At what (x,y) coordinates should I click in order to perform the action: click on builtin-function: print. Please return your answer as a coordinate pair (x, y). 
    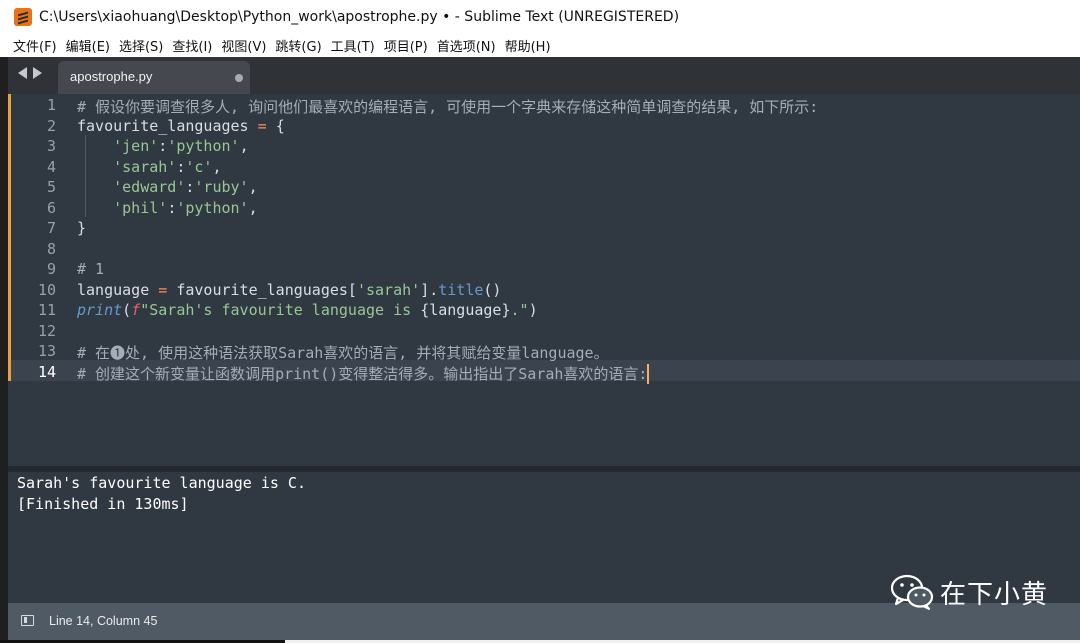
    Looking at the image, I should click on (100, 310).